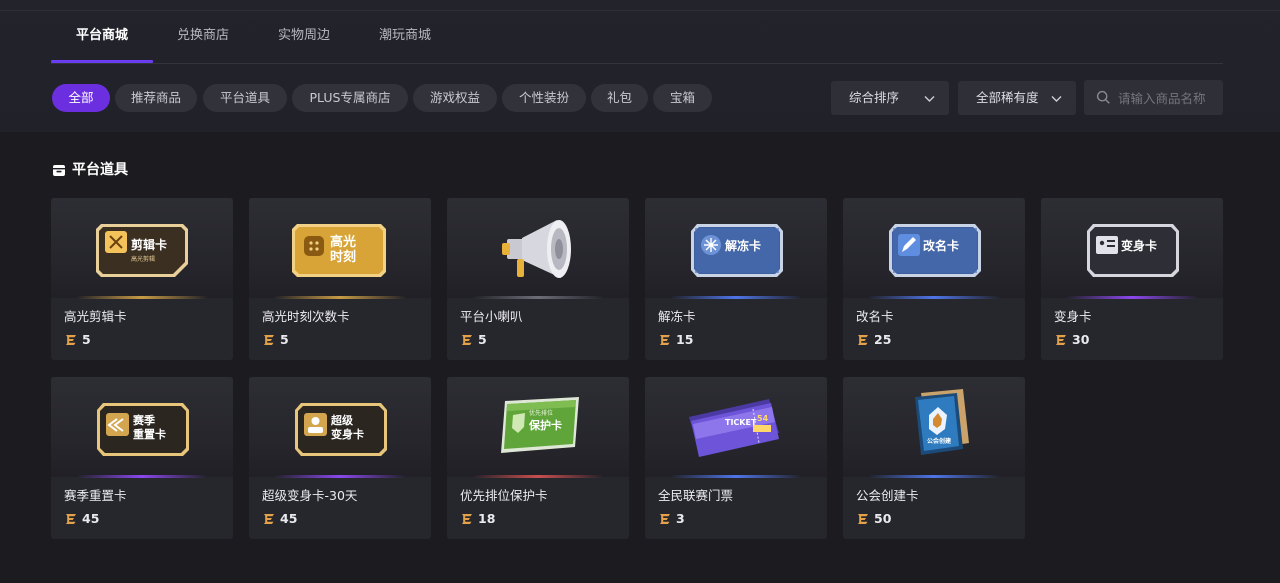  What do you see at coordinates (245, 98) in the screenshot?
I see `chip-platform-items: 平台道具` at bounding box center [245, 98].